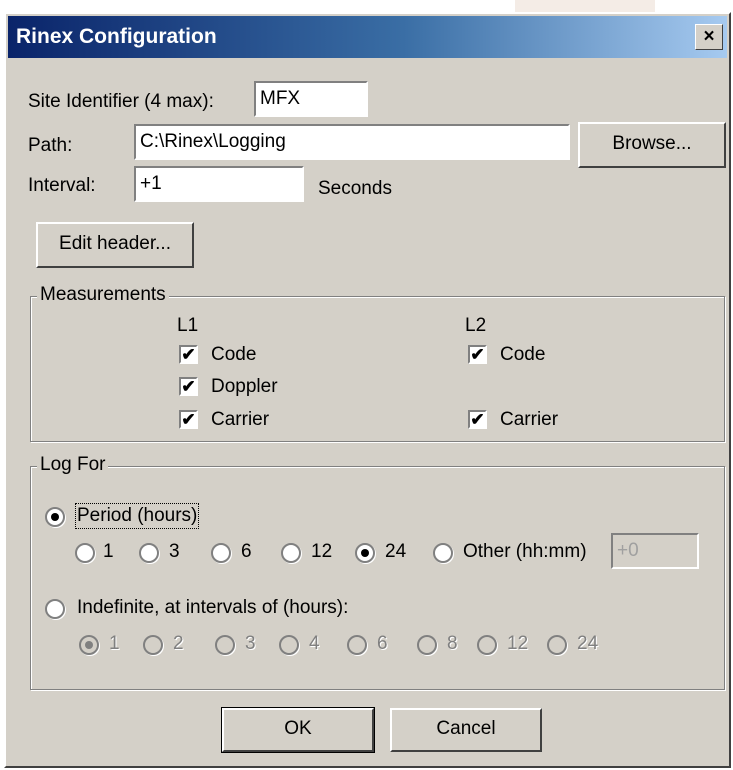 The image size is (733, 770). I want to click on path-label: Path:, so click(50, 145).